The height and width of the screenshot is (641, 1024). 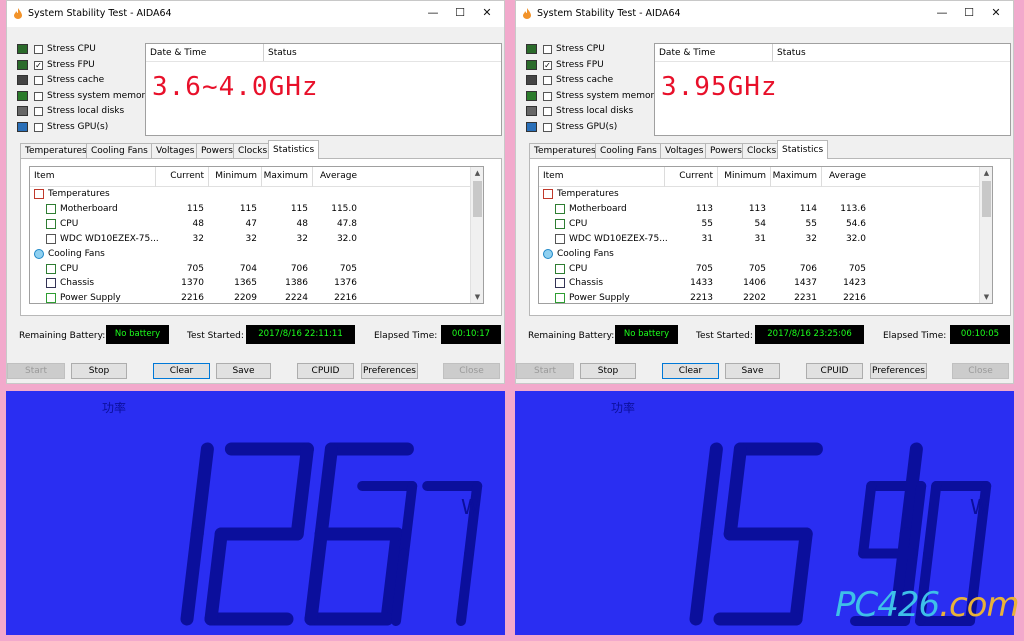 I want to click on table-row: Power Supply 2216 2209 2224 2216, so click(x=250, y=297).